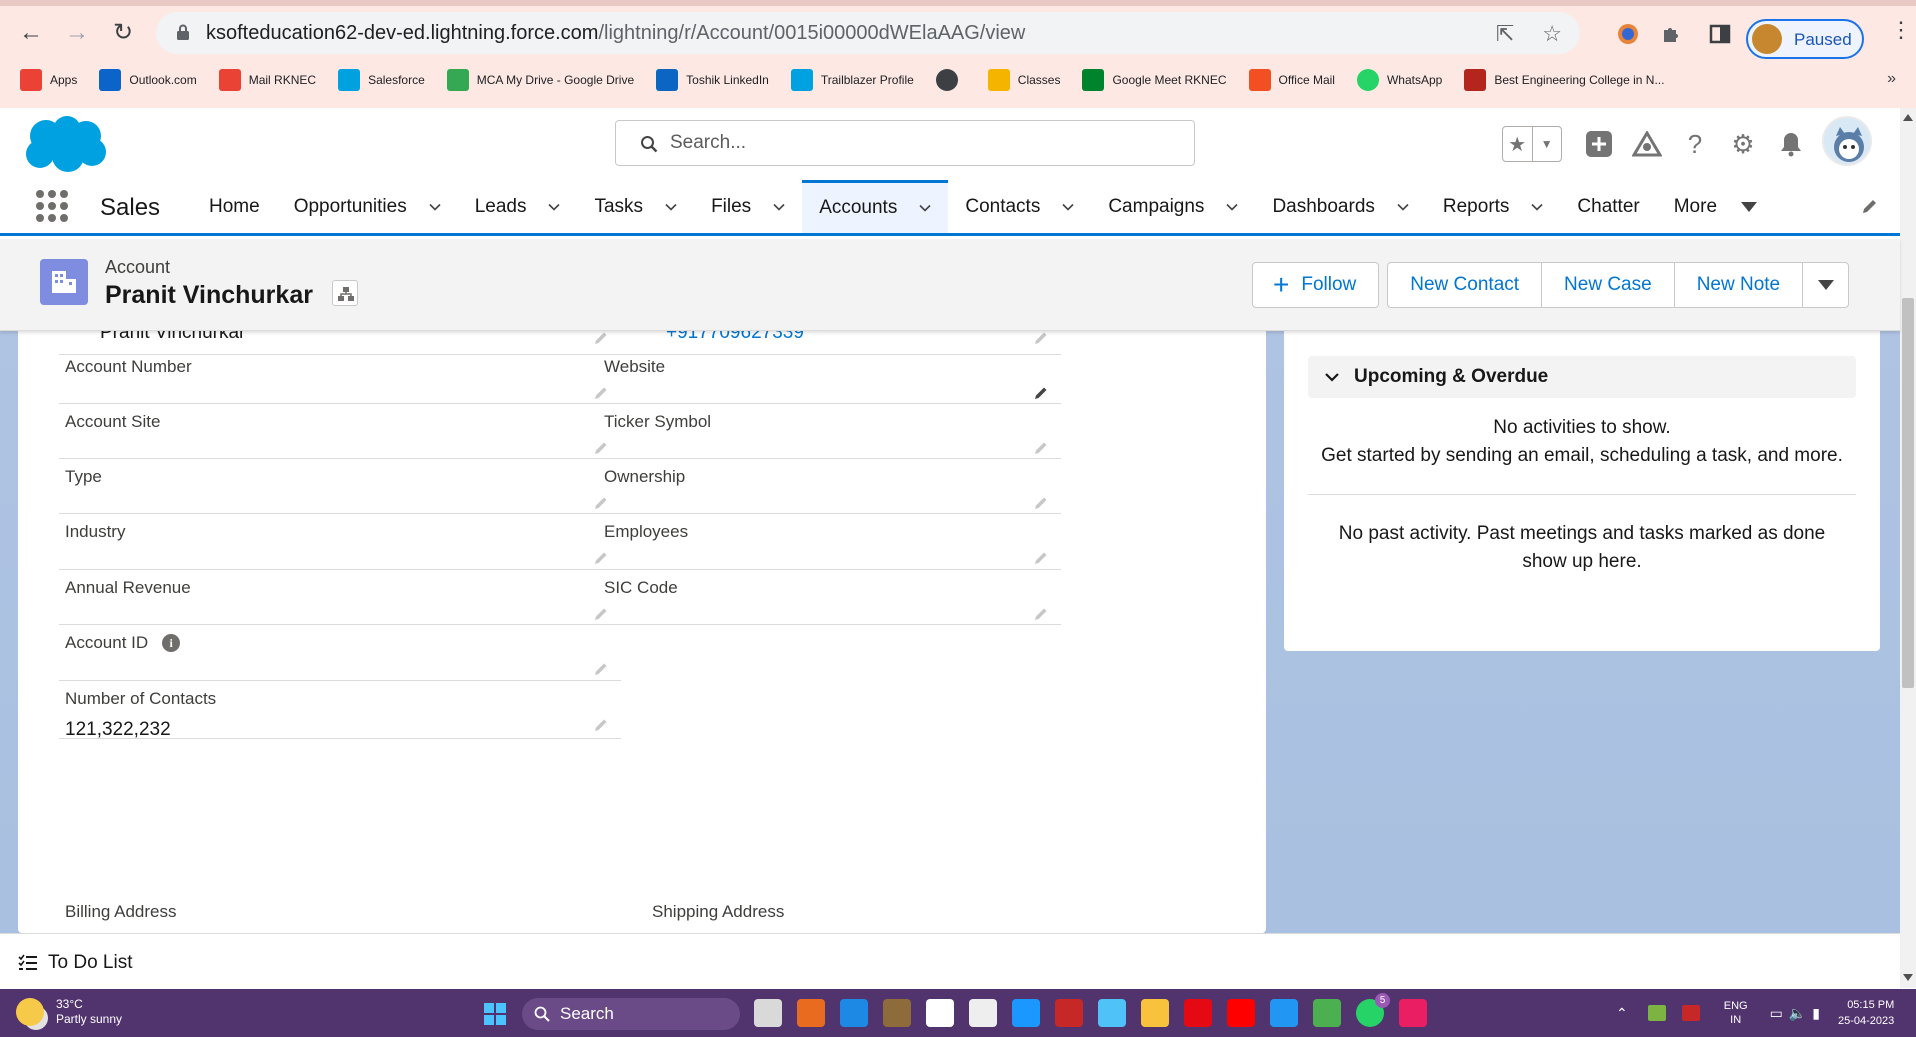 Image resolution: width=1916 pixels, height=1037 pixels. Describe the element at coordinates (69, 1012) in the screenshot. I see `weather-widget: 33°C Partly sunny` at that location.